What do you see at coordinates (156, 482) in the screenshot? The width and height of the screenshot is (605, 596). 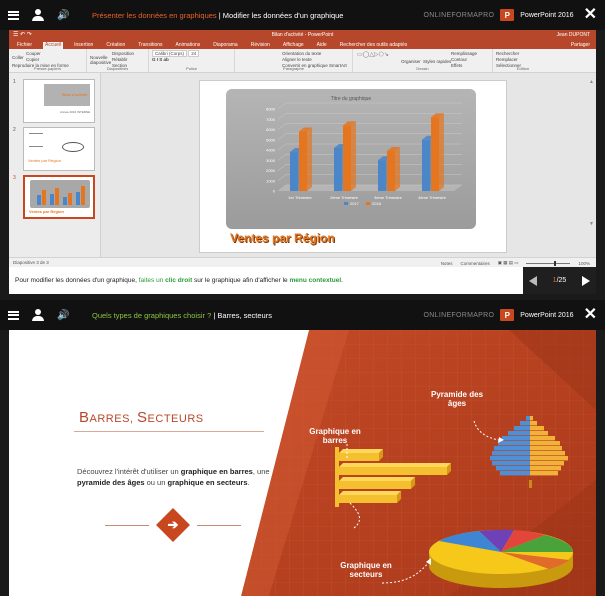 I see `desc-text: ou un` at bounding box center [156, 482].